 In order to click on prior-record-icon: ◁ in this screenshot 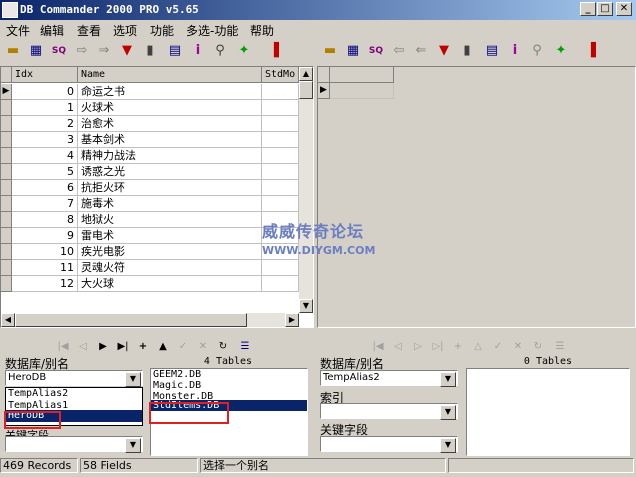, I will do `click(398, 347)`.